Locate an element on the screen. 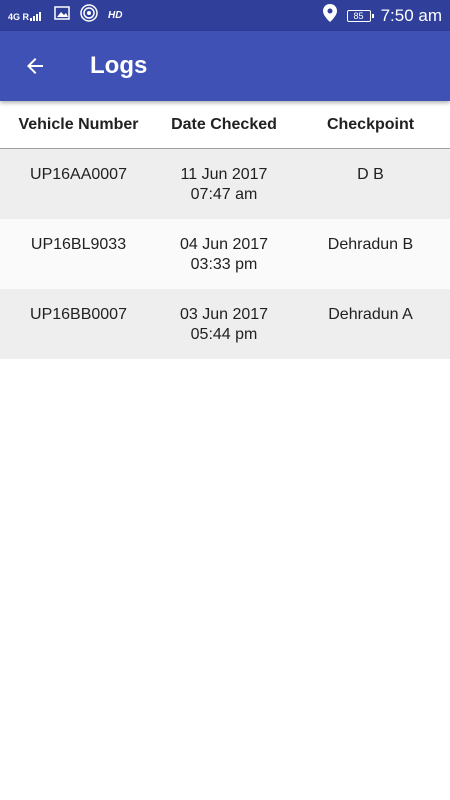  battery-icon: 85 is located at coordinates (360, 15).